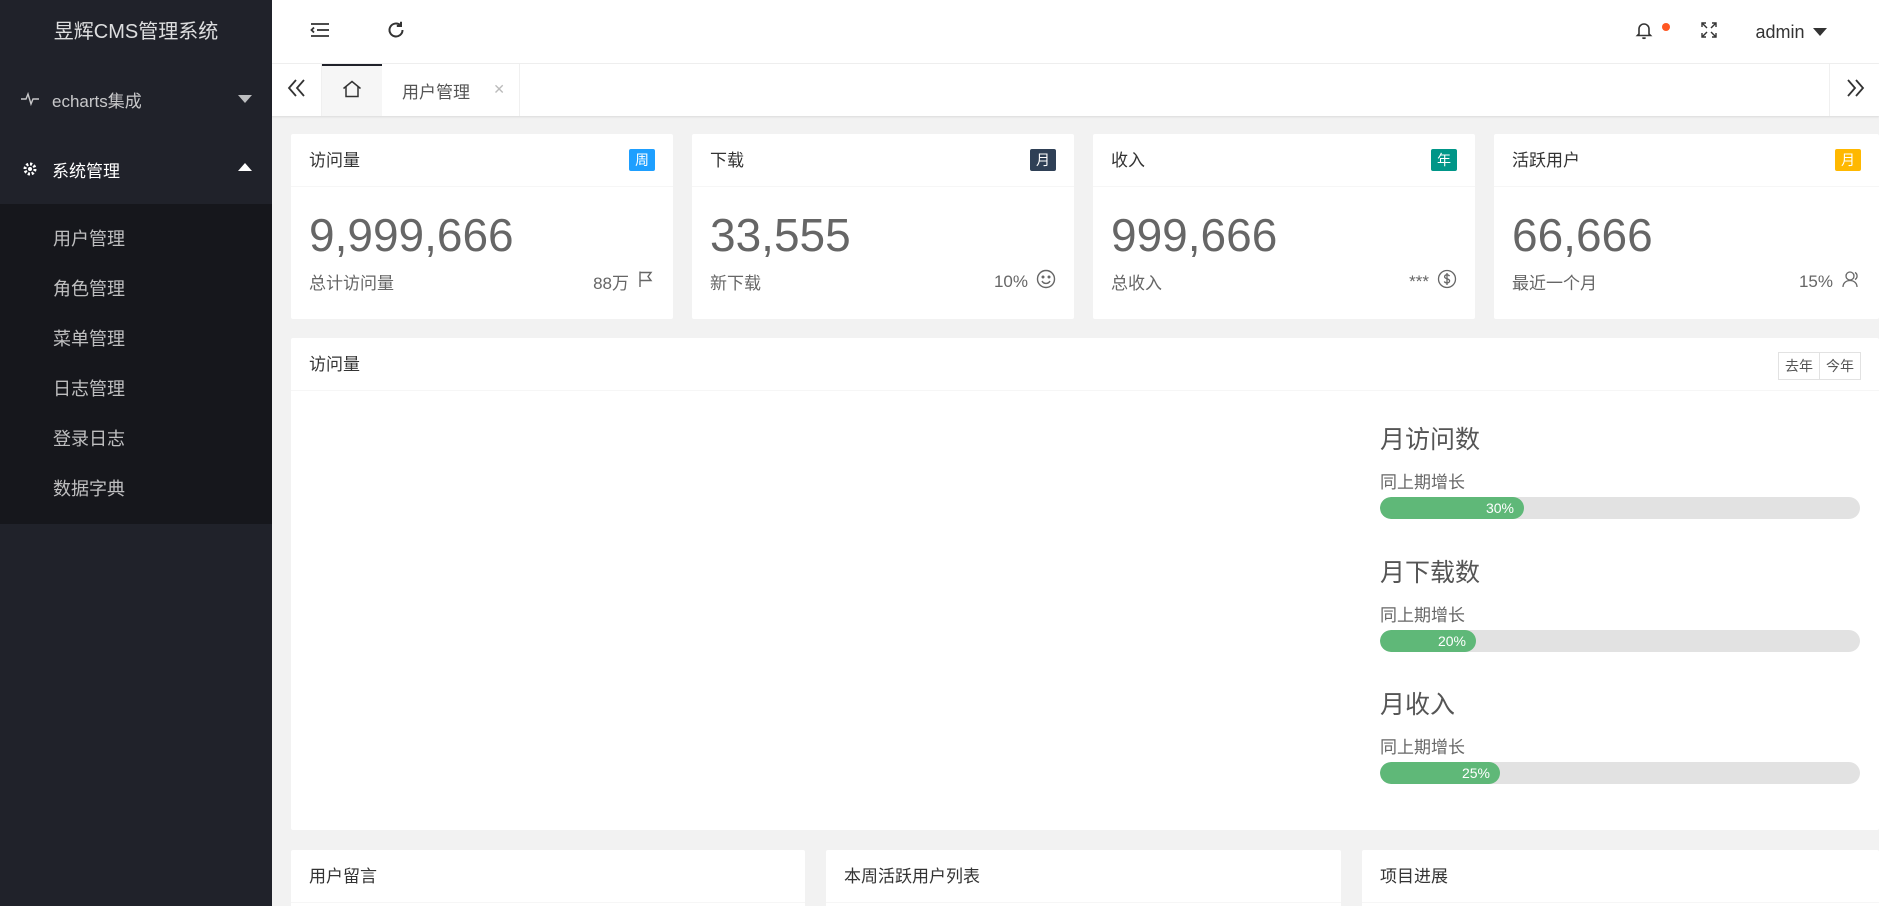 Image resolution: width=1879 pixels, height=906 pixels. I want to click on sidebar-item-logs: 日志管理, so click(136, 389).